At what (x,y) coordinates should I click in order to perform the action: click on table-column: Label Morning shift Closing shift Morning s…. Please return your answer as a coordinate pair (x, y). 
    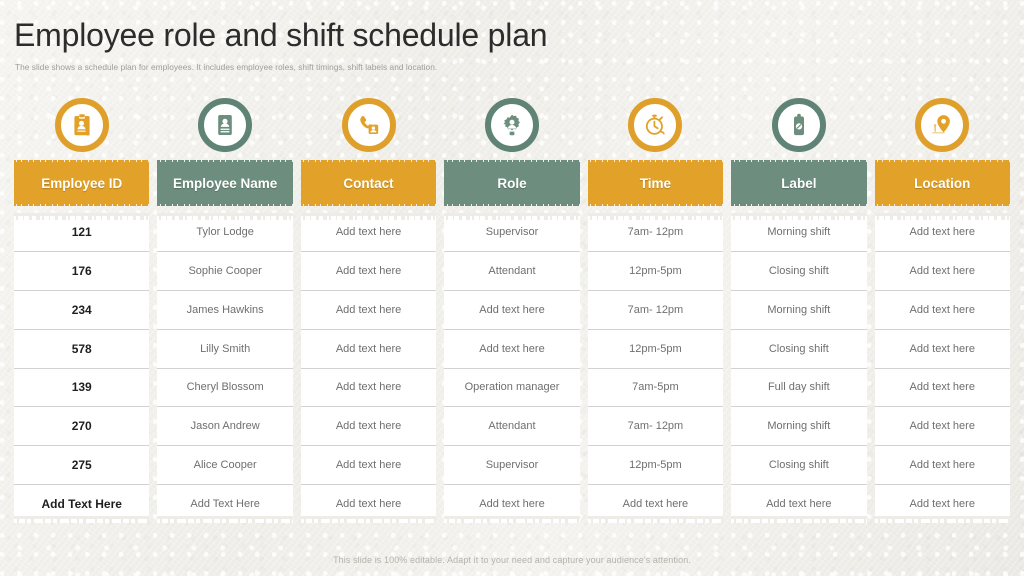
    Looking at the image, I should click on (799, 310).